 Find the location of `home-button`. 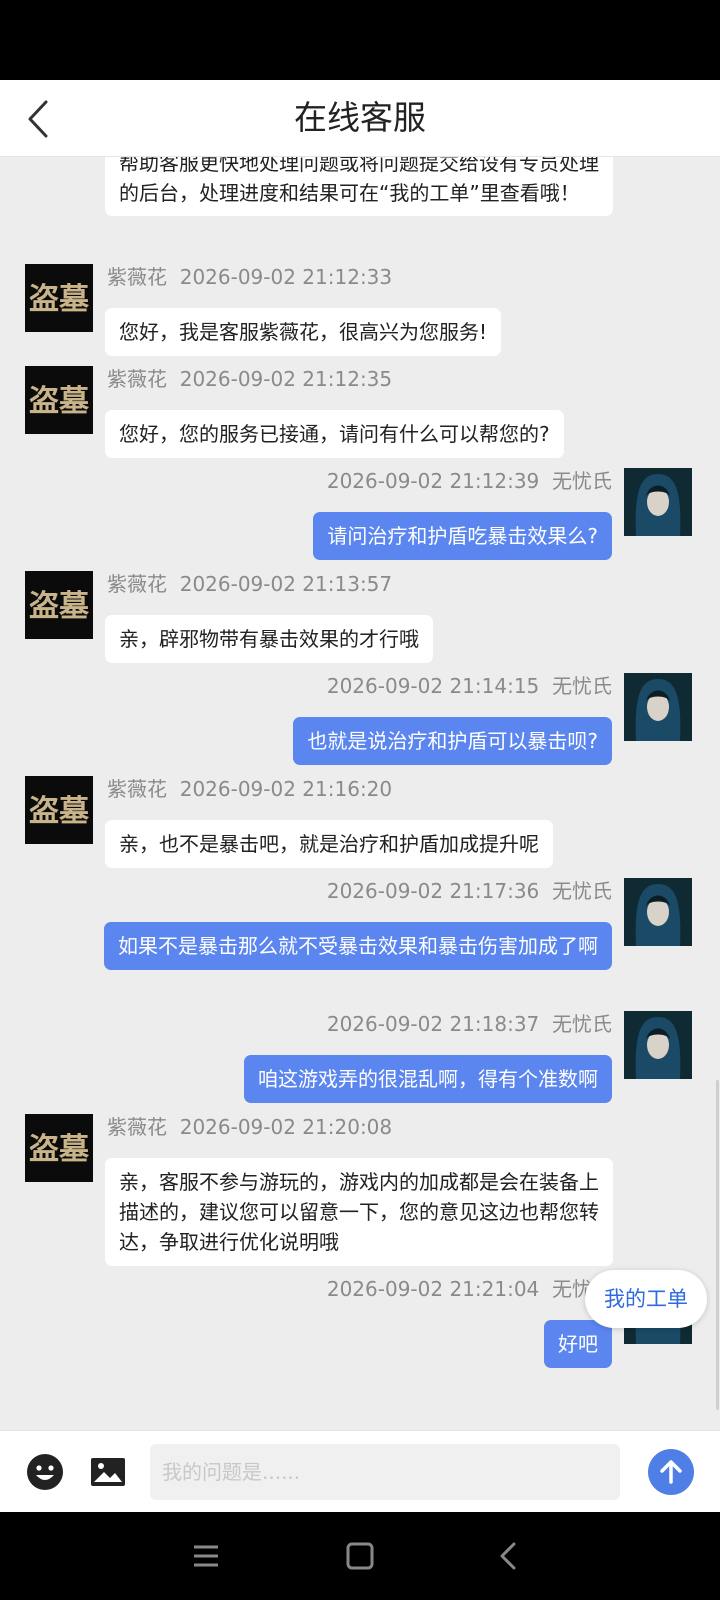

home-button is located at coordinates (360, 1556).